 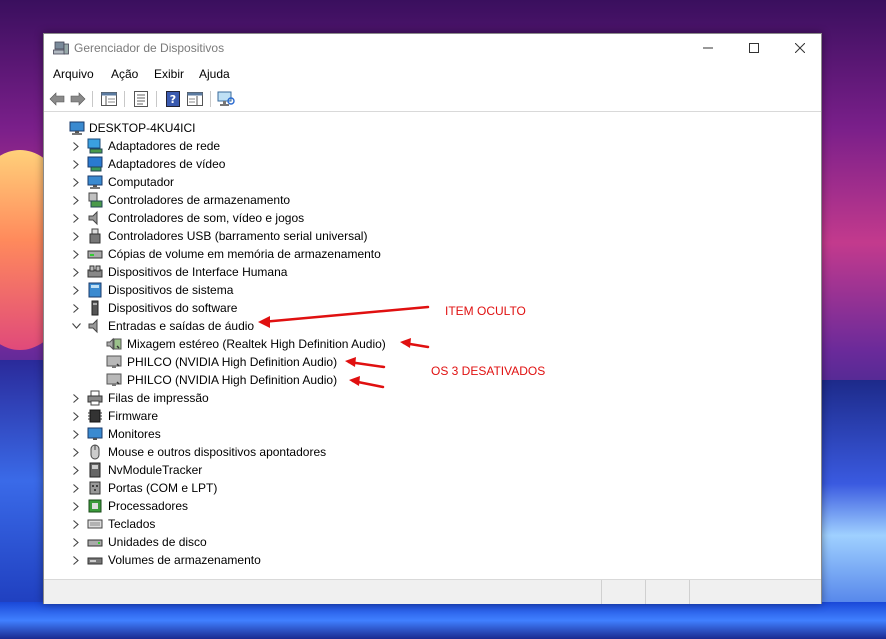 I want to click on annotation-hidden-item: ITEM OCULTO, so click(x=485, y=311).